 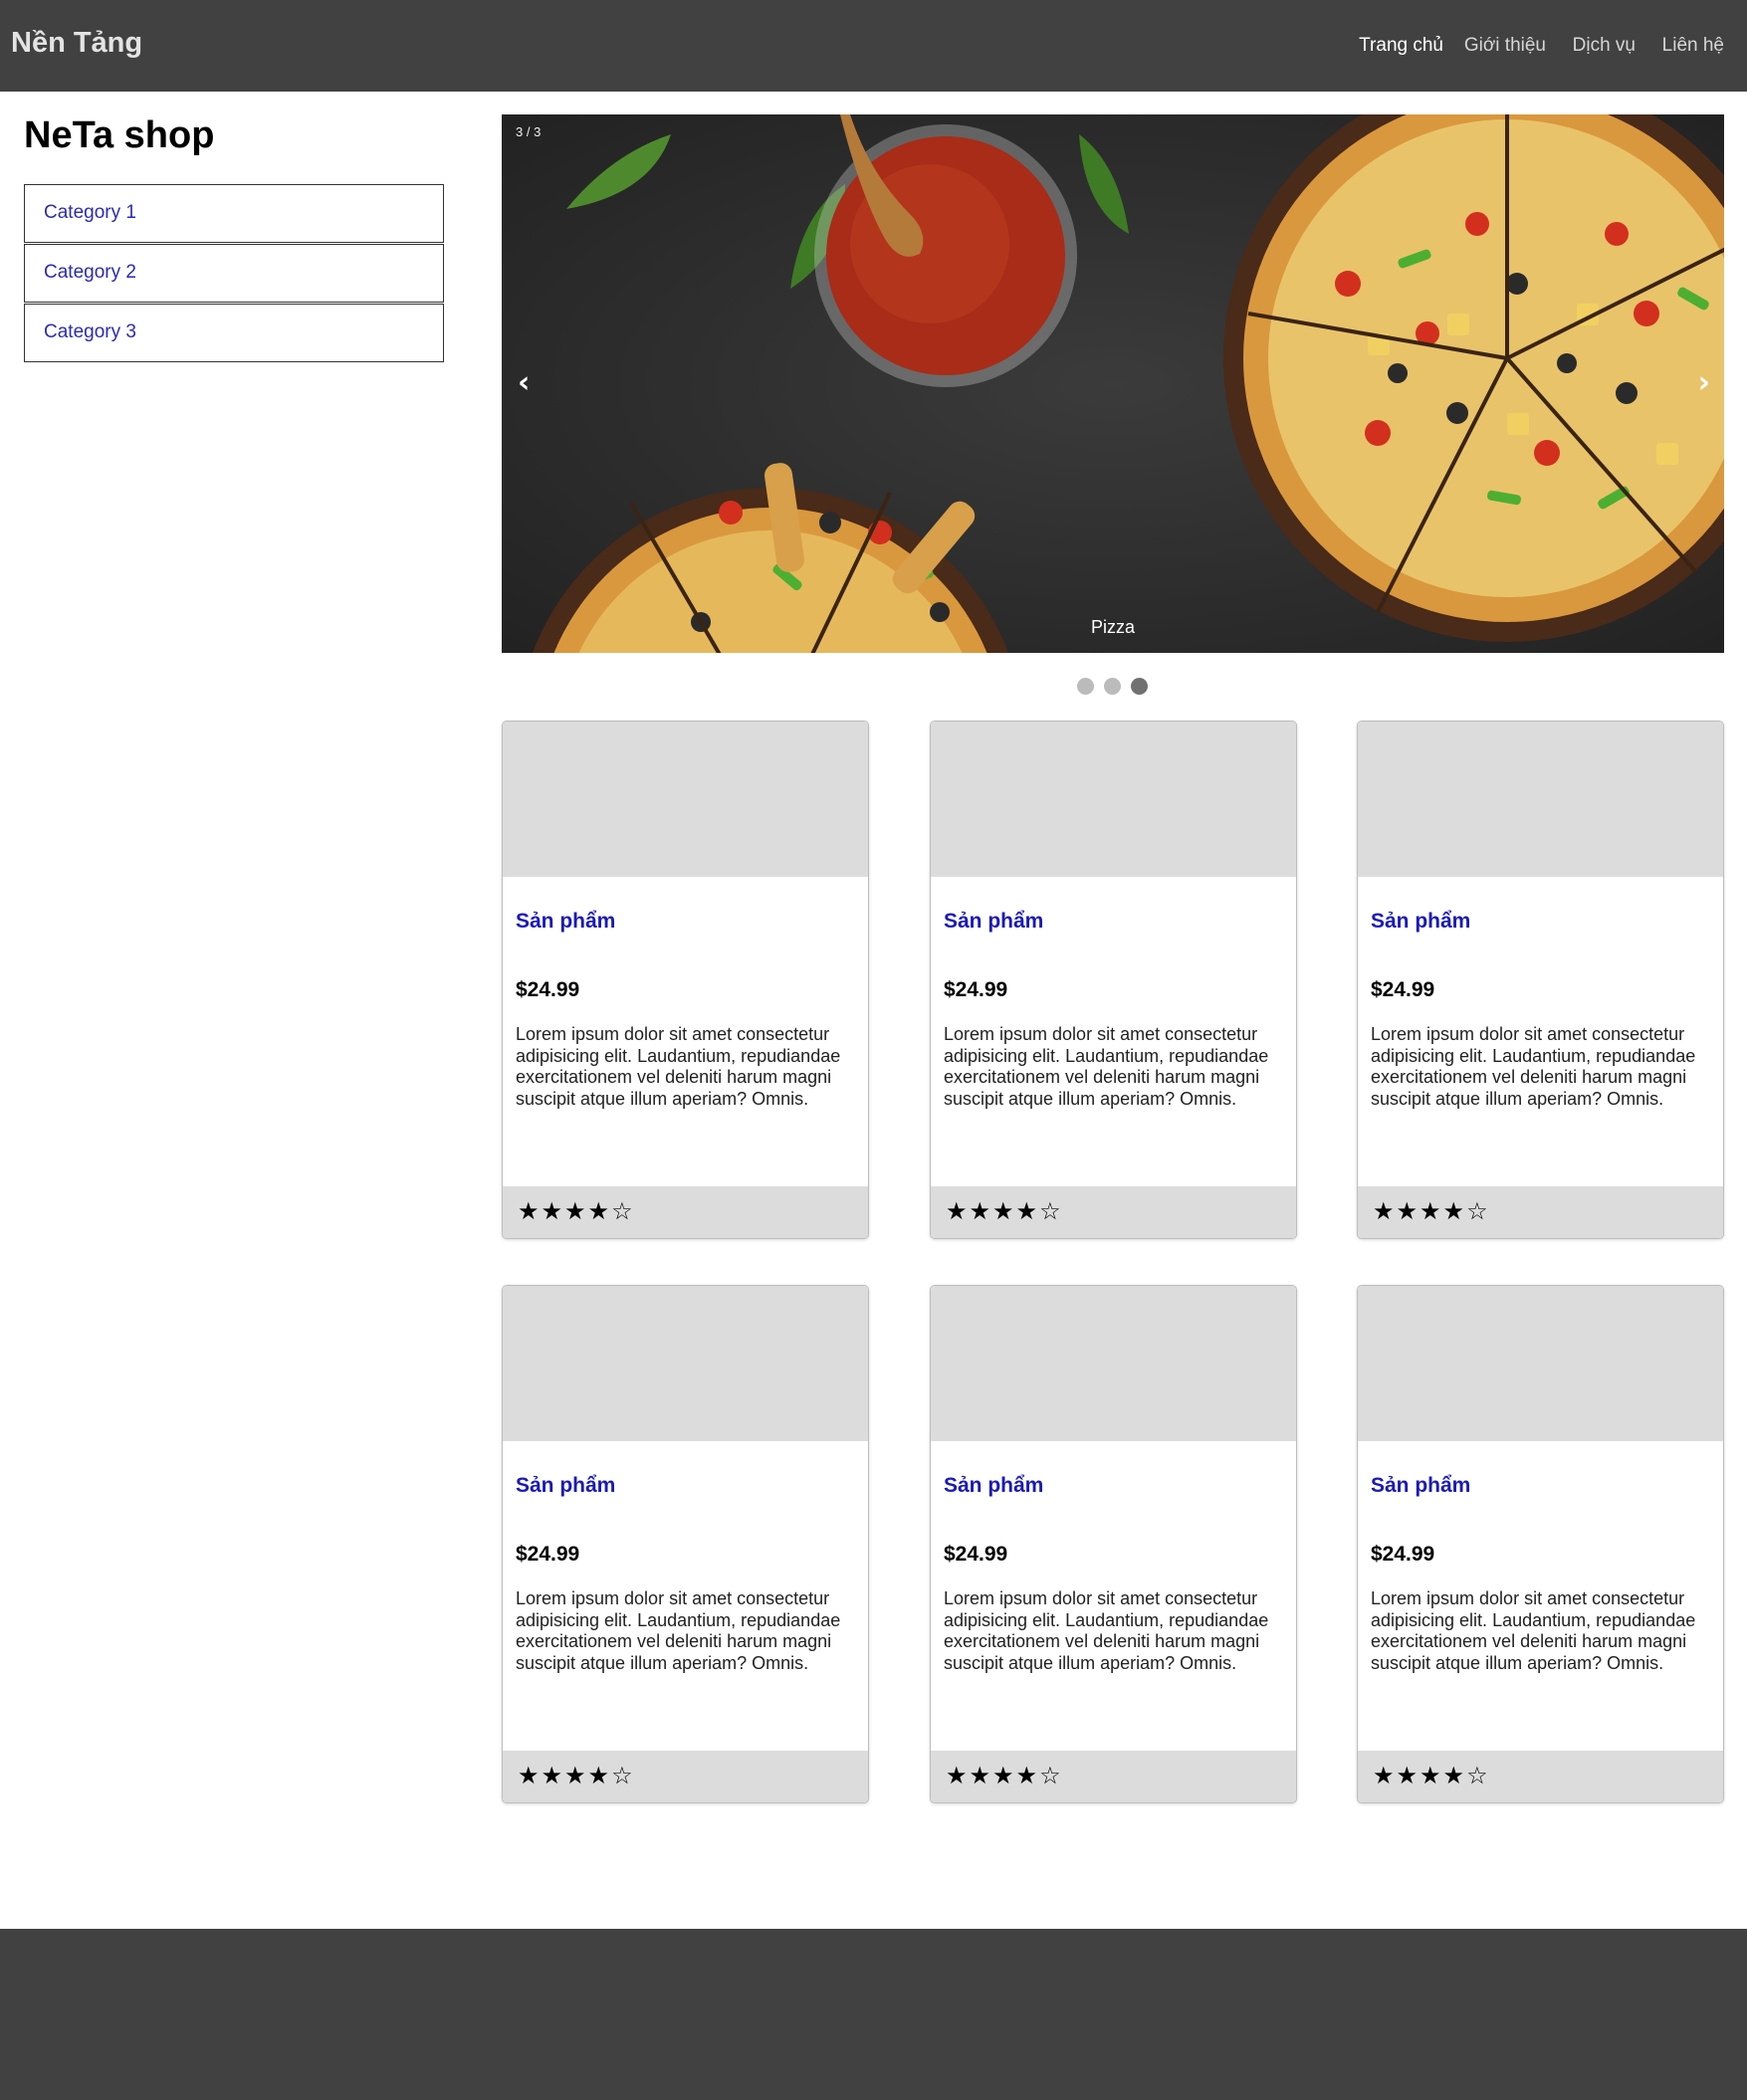 What do you see at coordinates (234, 213) in the screenshot?
I see `category-item-1: Category 1` at bounding box center [234, 213].